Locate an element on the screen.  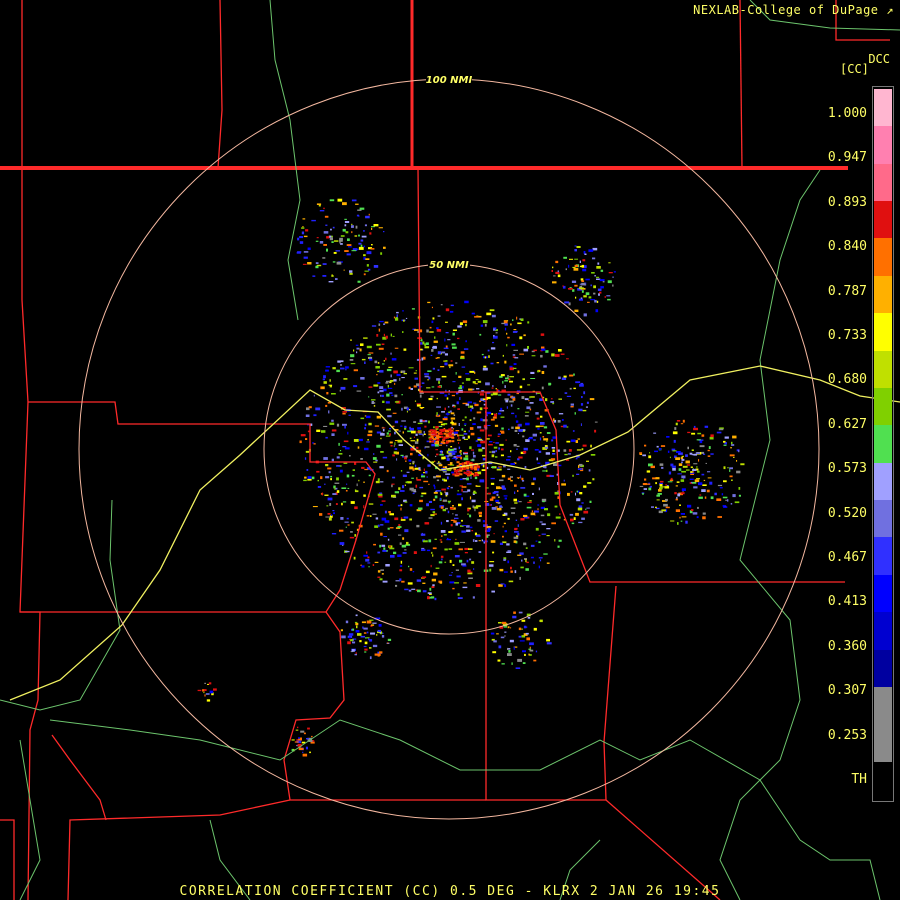
external-link-icon: ↗ is located at coordinates (890, 10).